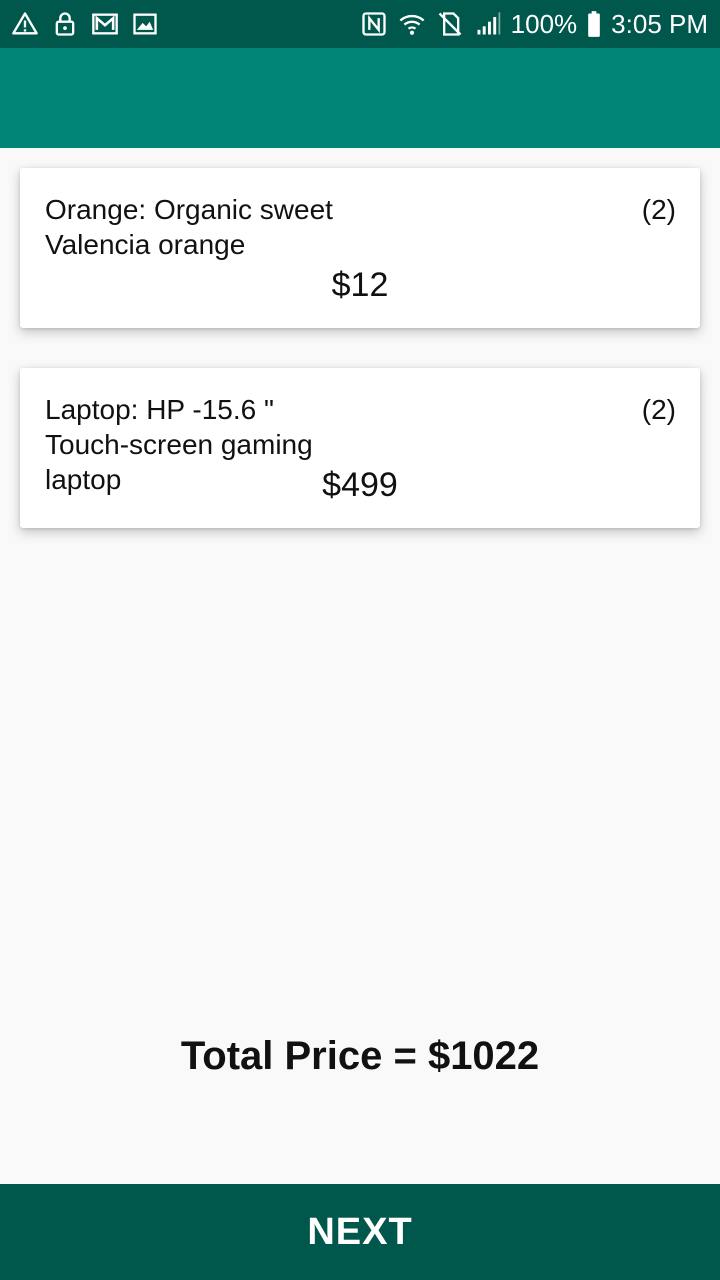 The image size is (720, 1280). Describe the element at coordinates (105, 24) in the screenshot. I see `gmail-icon` at that location.